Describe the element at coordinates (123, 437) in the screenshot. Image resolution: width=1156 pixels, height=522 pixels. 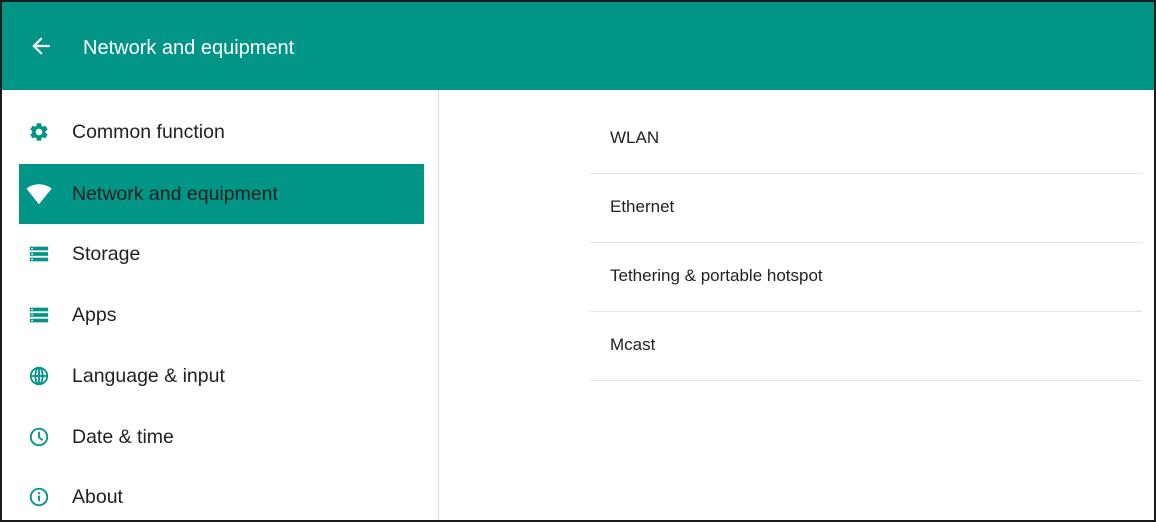
I see `sidebar-item-label: Date & time` at that location.